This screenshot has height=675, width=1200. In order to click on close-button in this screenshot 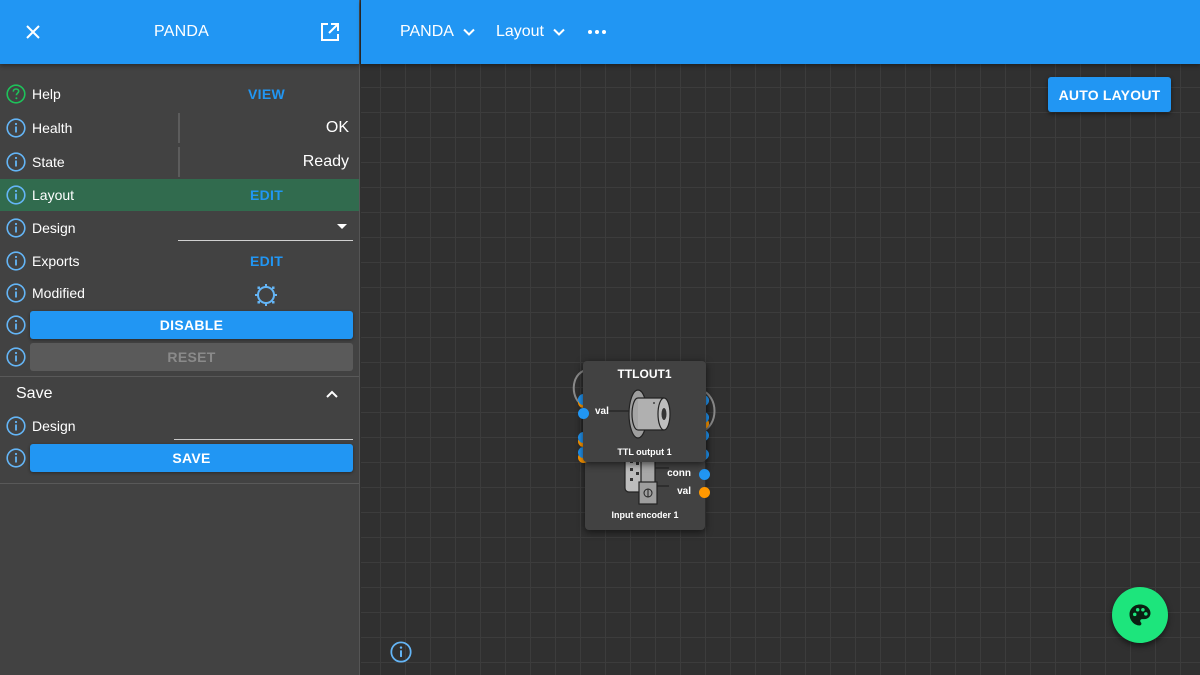, I will do `click(33, 32)`.